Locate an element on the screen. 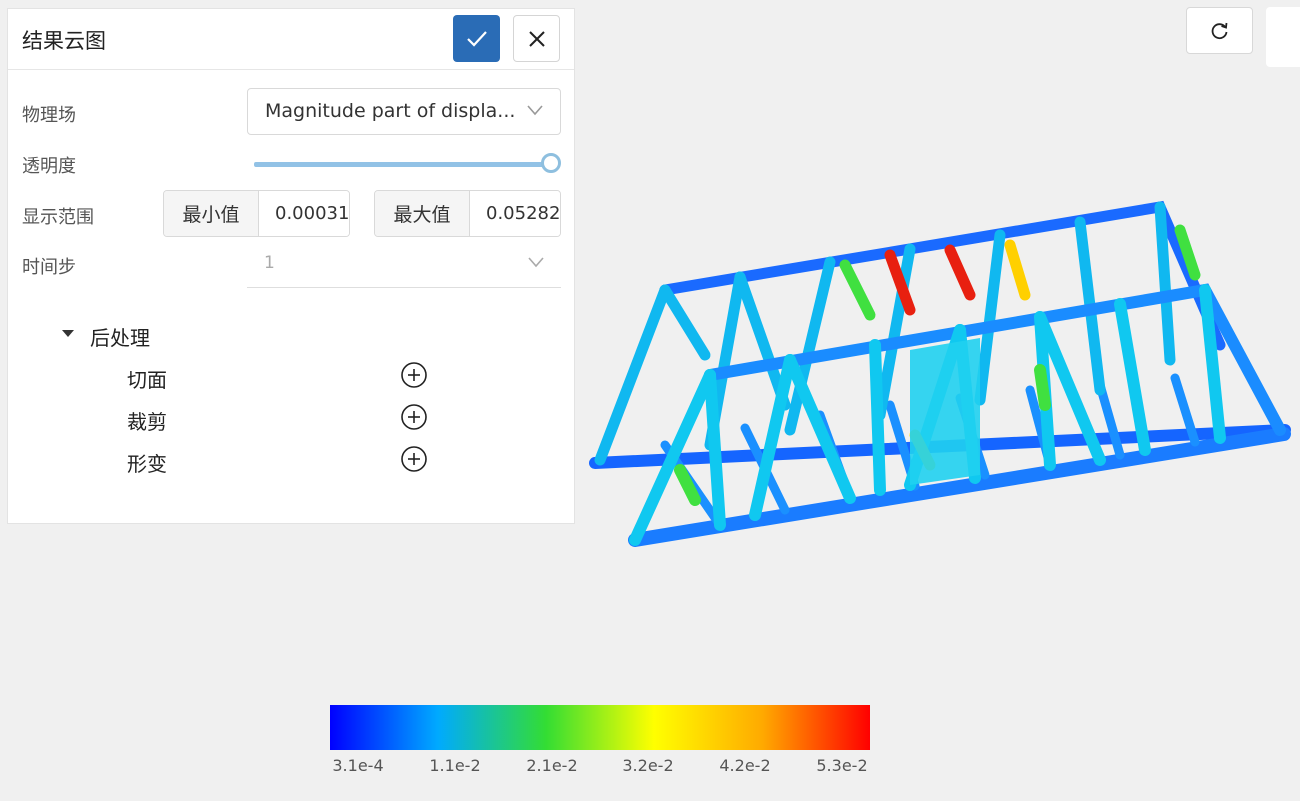 This screenshot has height=801, width=1300. caret-down-icon is located at coordinates (68, 333).